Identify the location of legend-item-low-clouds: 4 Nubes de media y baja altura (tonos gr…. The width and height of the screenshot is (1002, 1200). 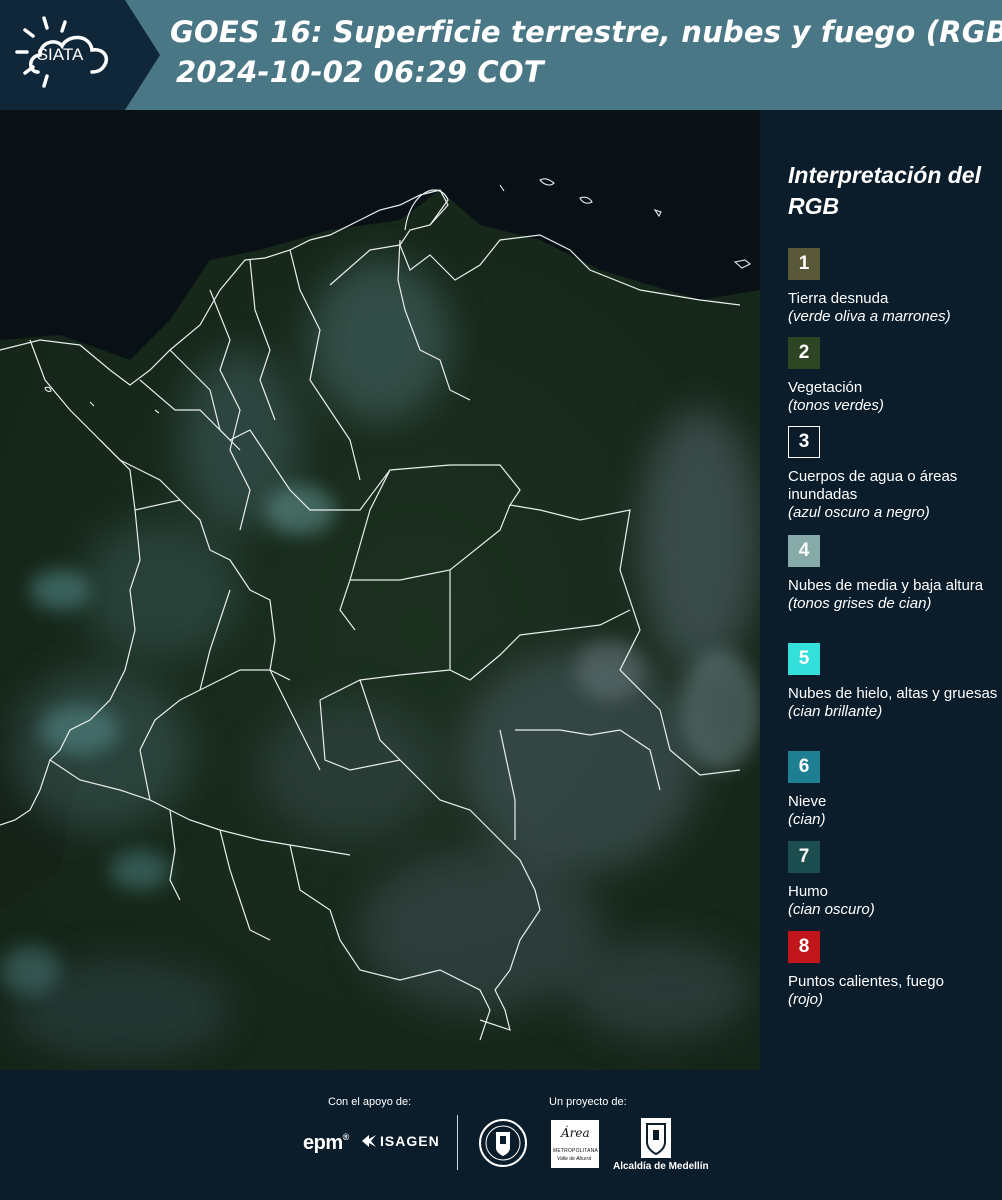
(893, 574).